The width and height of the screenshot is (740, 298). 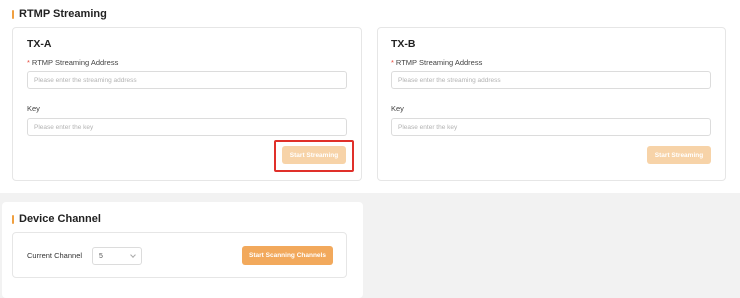 I want to click on tx-a-key-label: Key, so click(x=33, y=108).